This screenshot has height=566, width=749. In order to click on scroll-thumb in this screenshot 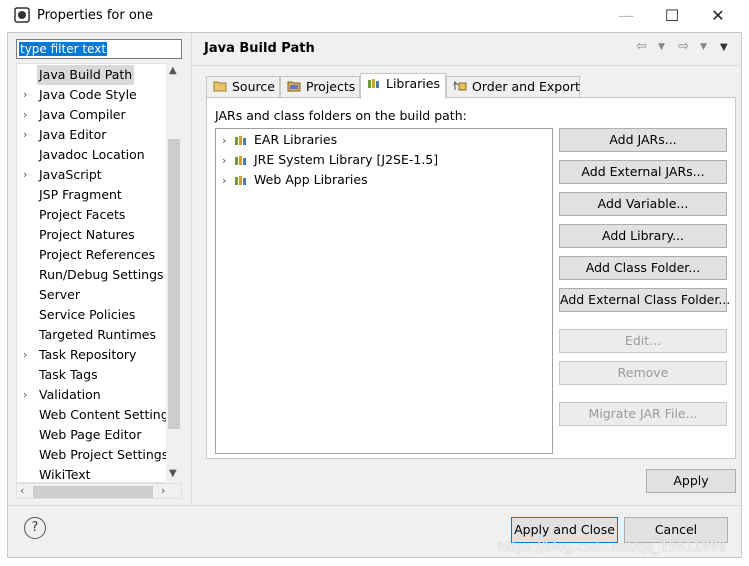, I will do `click(174, 284)`.